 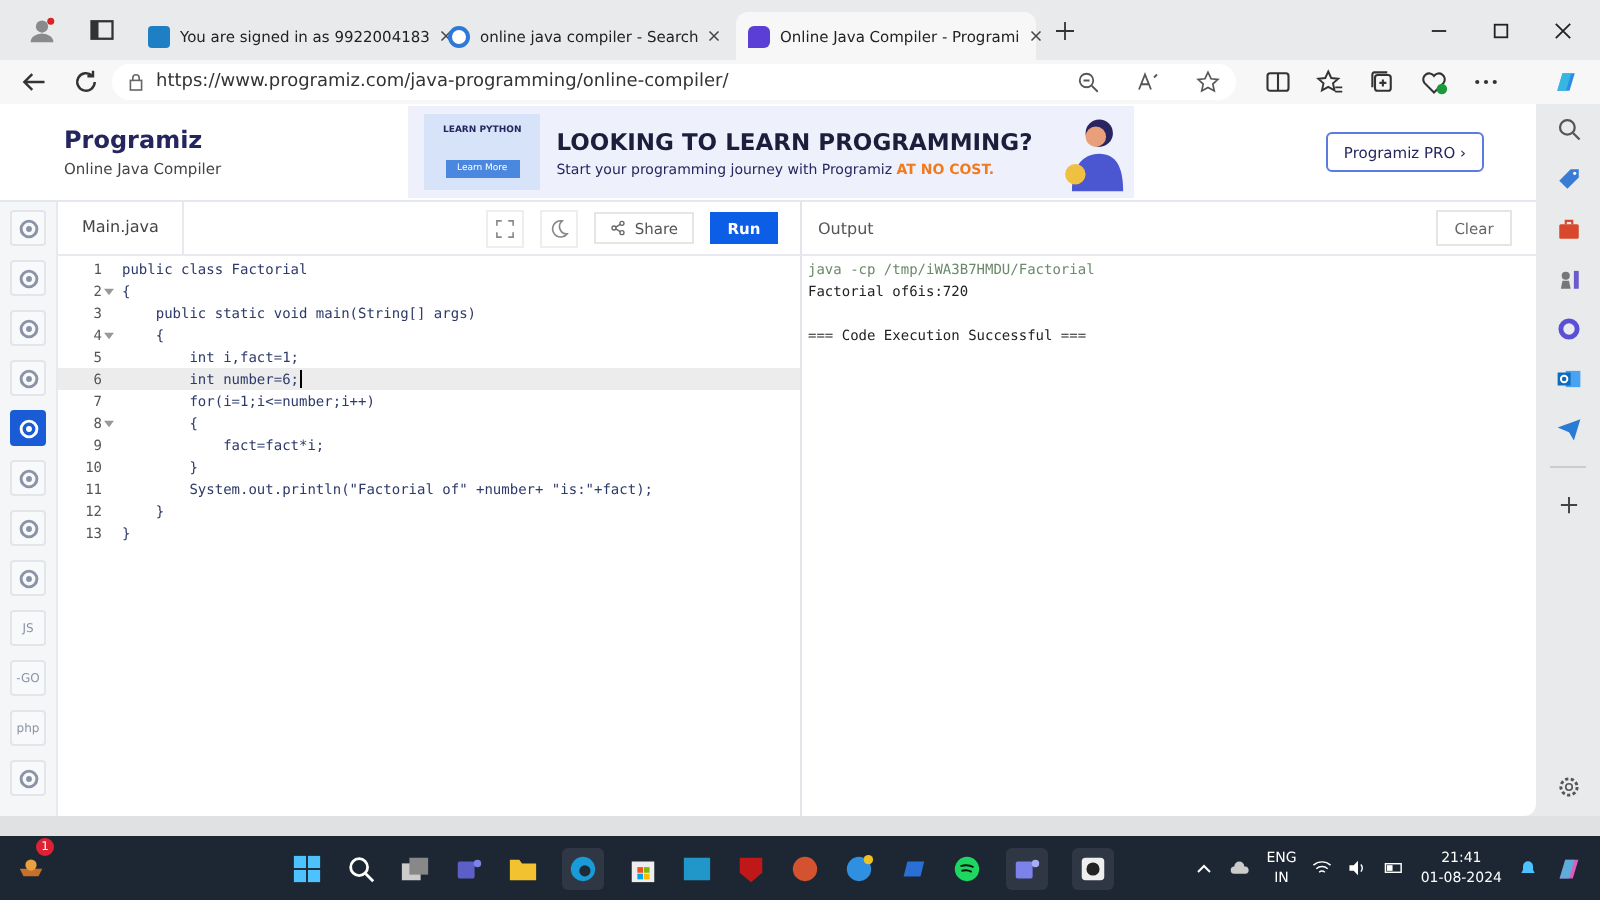 What do you see at coordinates (1148, 82) in the screenshot?
I see `read-aloud-icon` at bounding box center [1148, 82].